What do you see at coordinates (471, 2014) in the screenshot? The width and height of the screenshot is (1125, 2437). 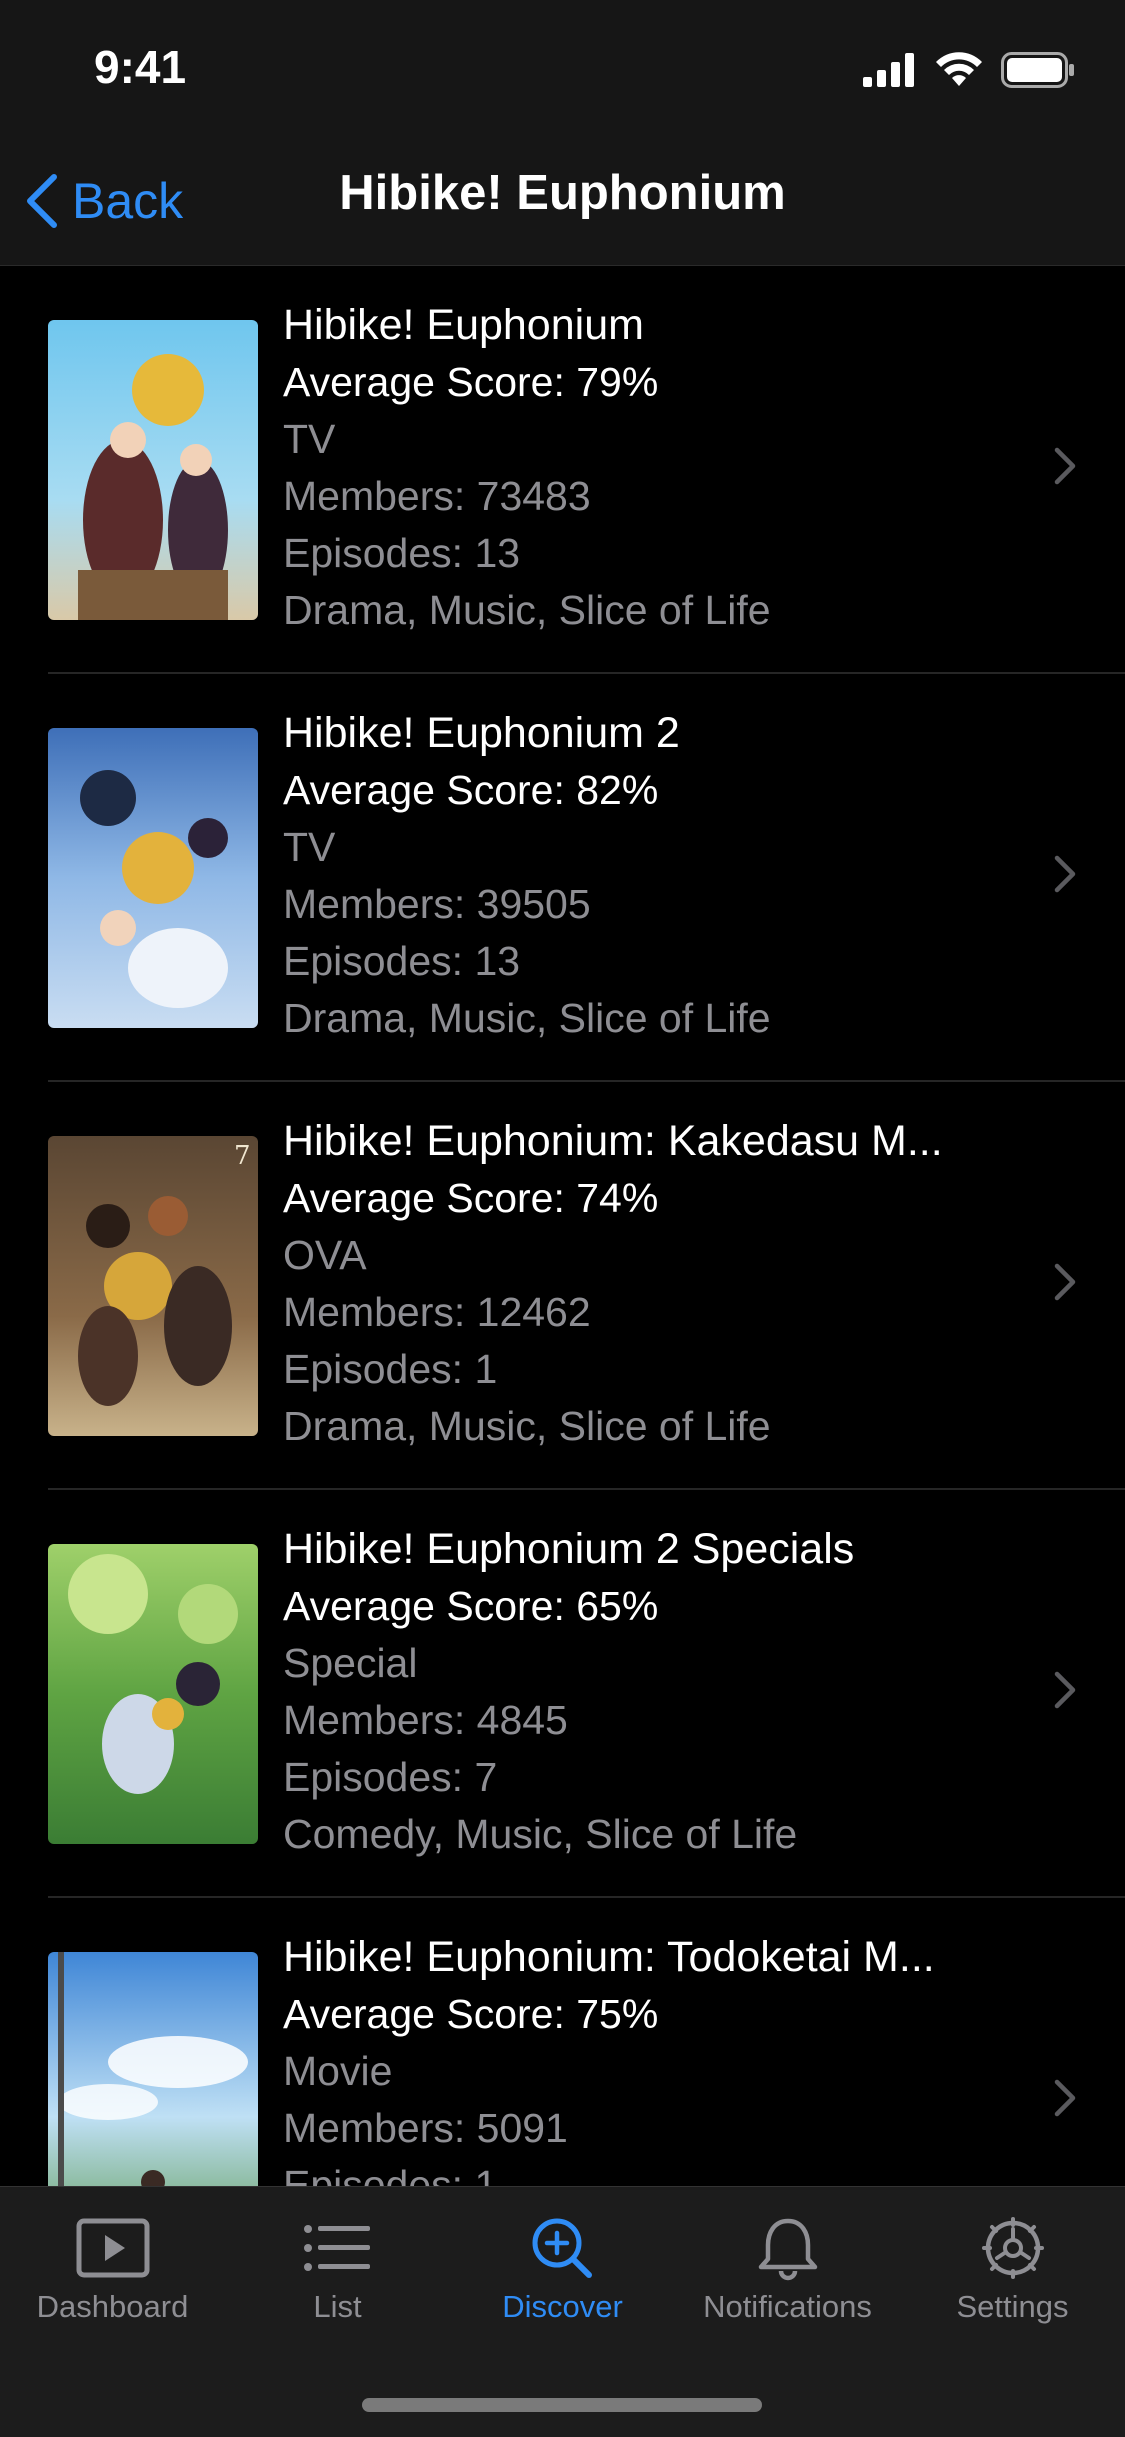 I see `item-score: Average Score: 75%` at bounding box center [471, 2014].